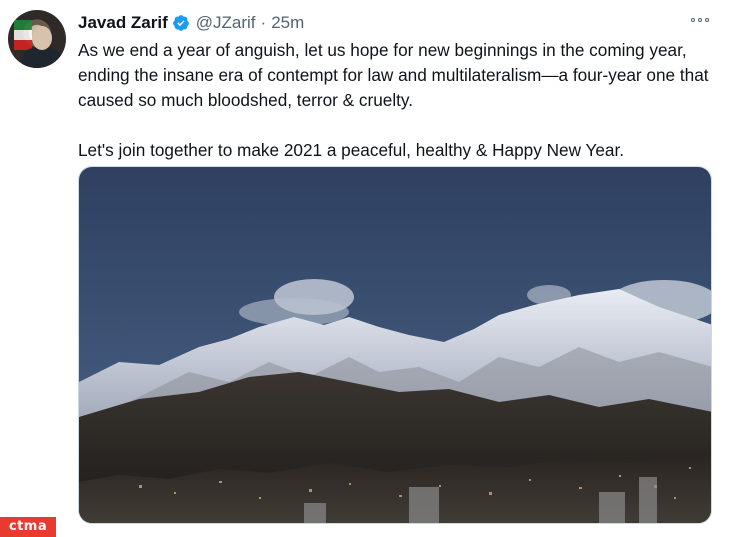 This screenshot has height=537, width=744. I want to click on verified-badge-icon, so click(180, 23).